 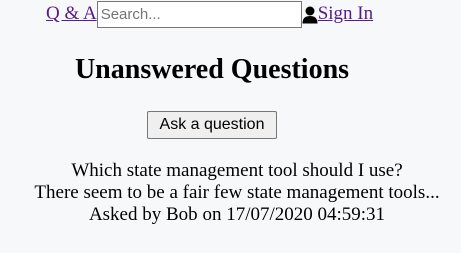 I want to click on question-meta: Asked by Bob on 17/07/2020 04:59:31, so click(x=230, y=215).